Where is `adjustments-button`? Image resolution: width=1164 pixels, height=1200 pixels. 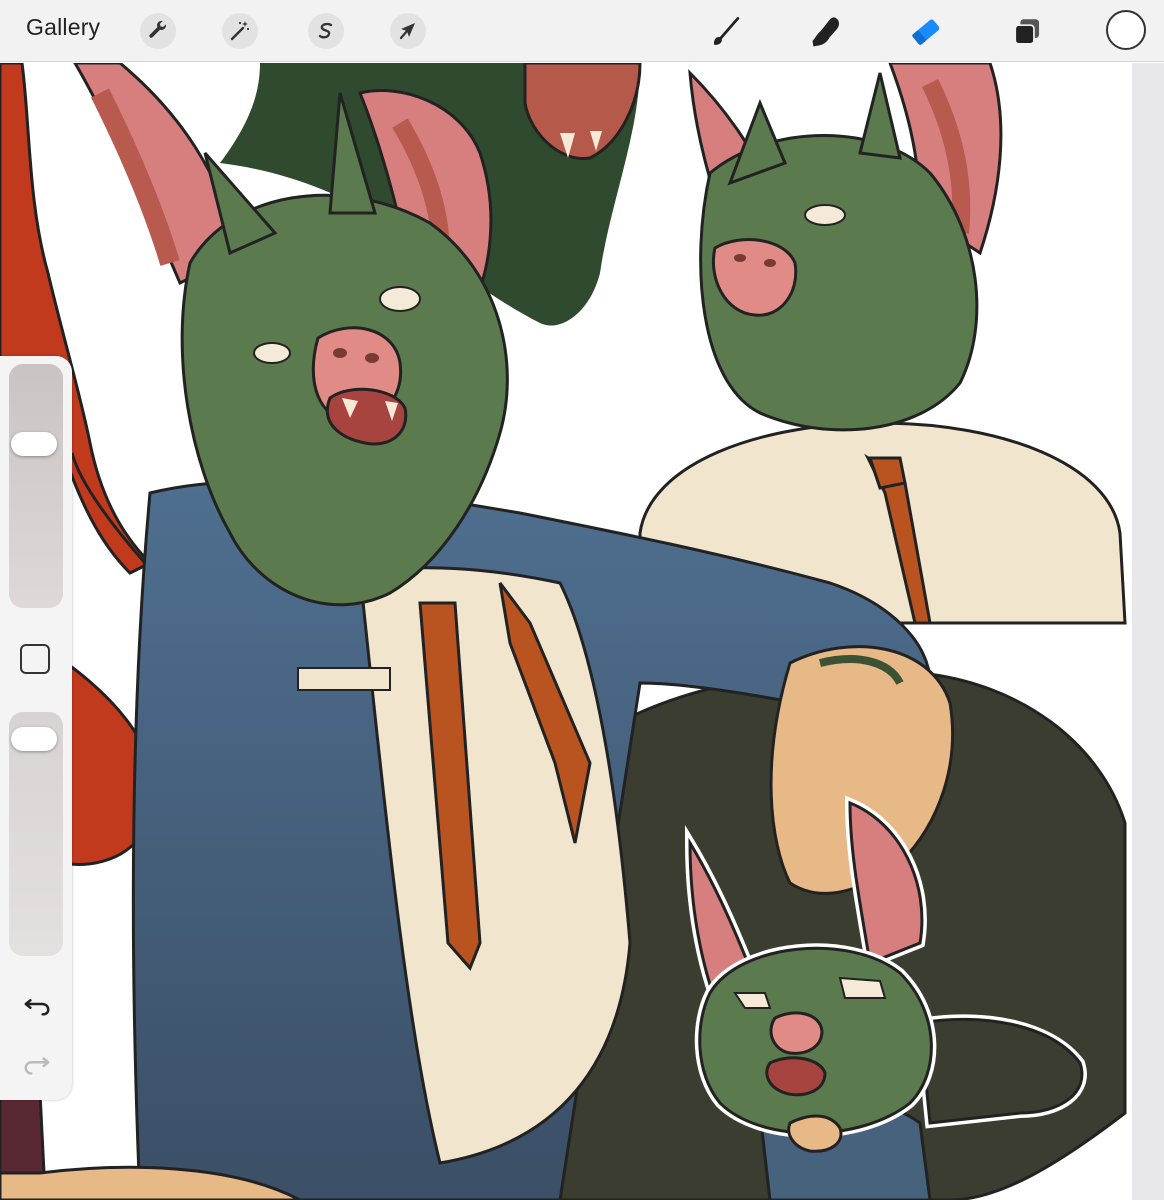
adjustments-button is located at coordinates (240, 31).